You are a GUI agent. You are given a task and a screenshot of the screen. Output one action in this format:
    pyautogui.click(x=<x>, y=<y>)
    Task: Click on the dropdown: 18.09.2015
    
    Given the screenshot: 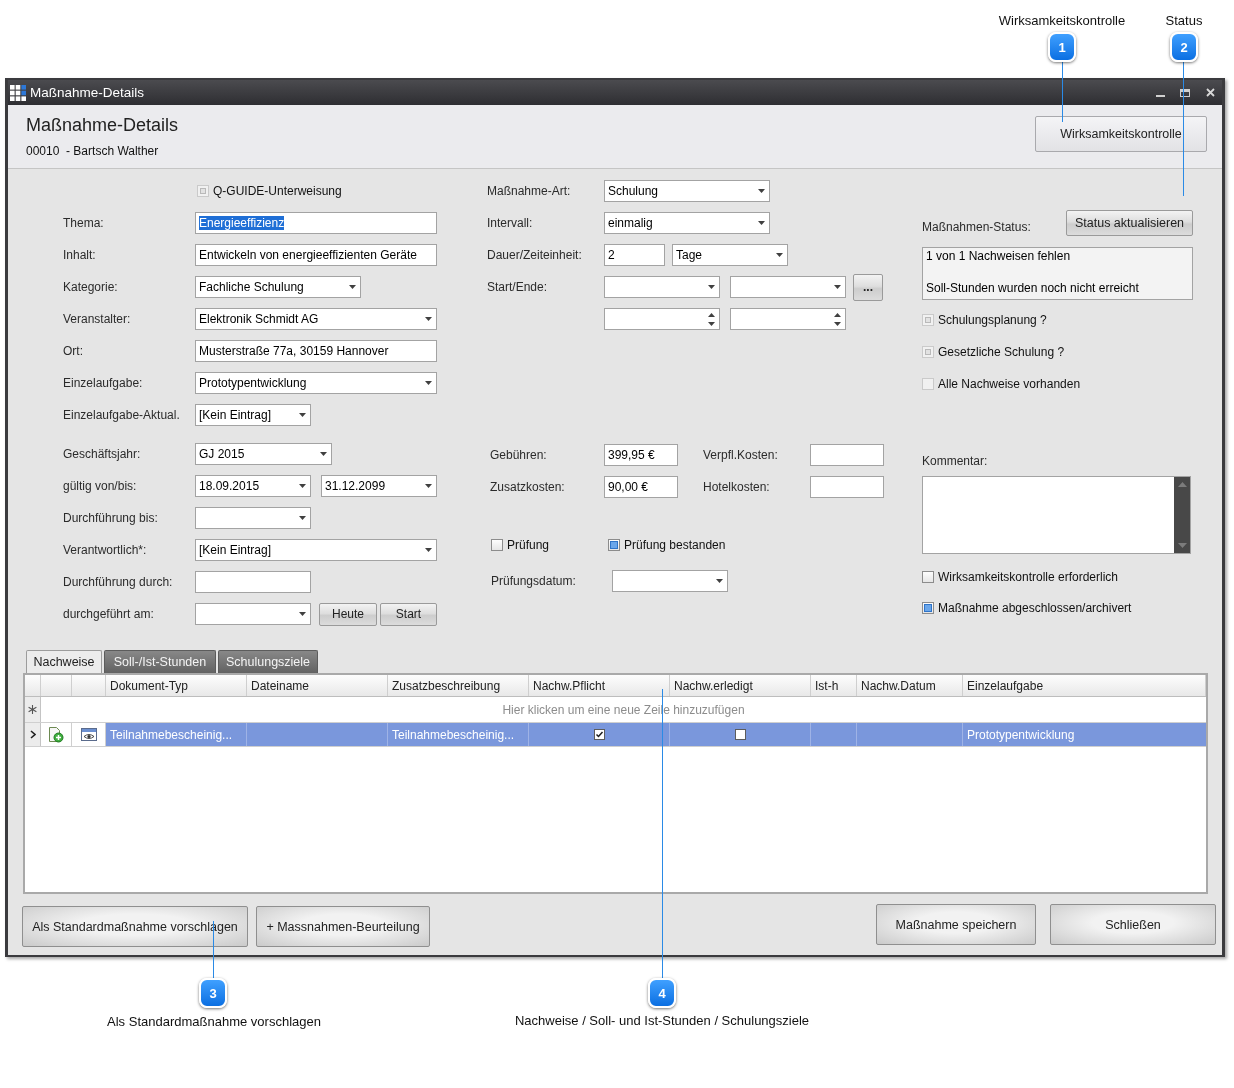 What is the action you would take?
    pyautogui.click(x=253, y=486)
    